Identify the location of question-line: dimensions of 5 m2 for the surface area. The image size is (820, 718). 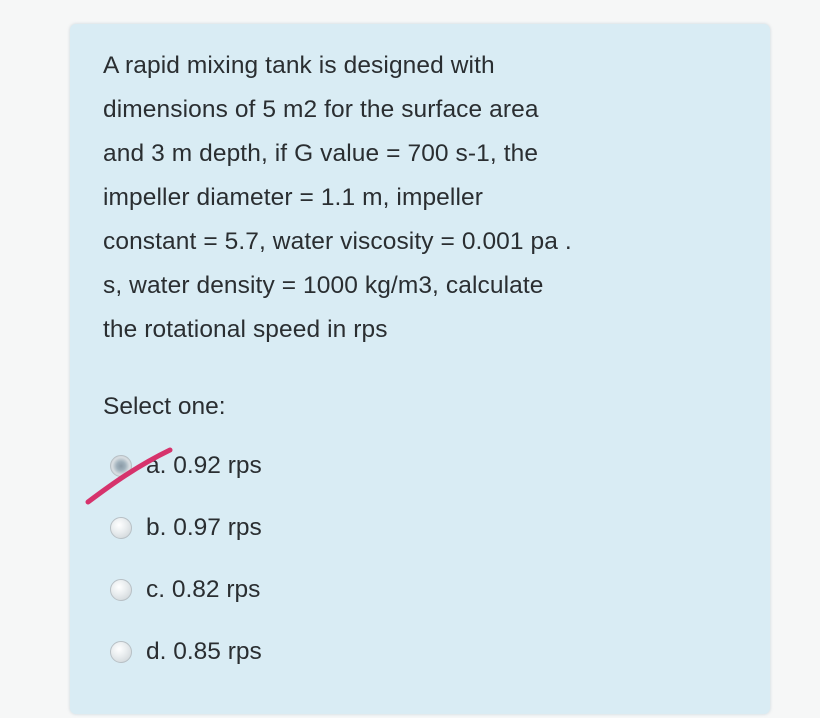
(321, 109).